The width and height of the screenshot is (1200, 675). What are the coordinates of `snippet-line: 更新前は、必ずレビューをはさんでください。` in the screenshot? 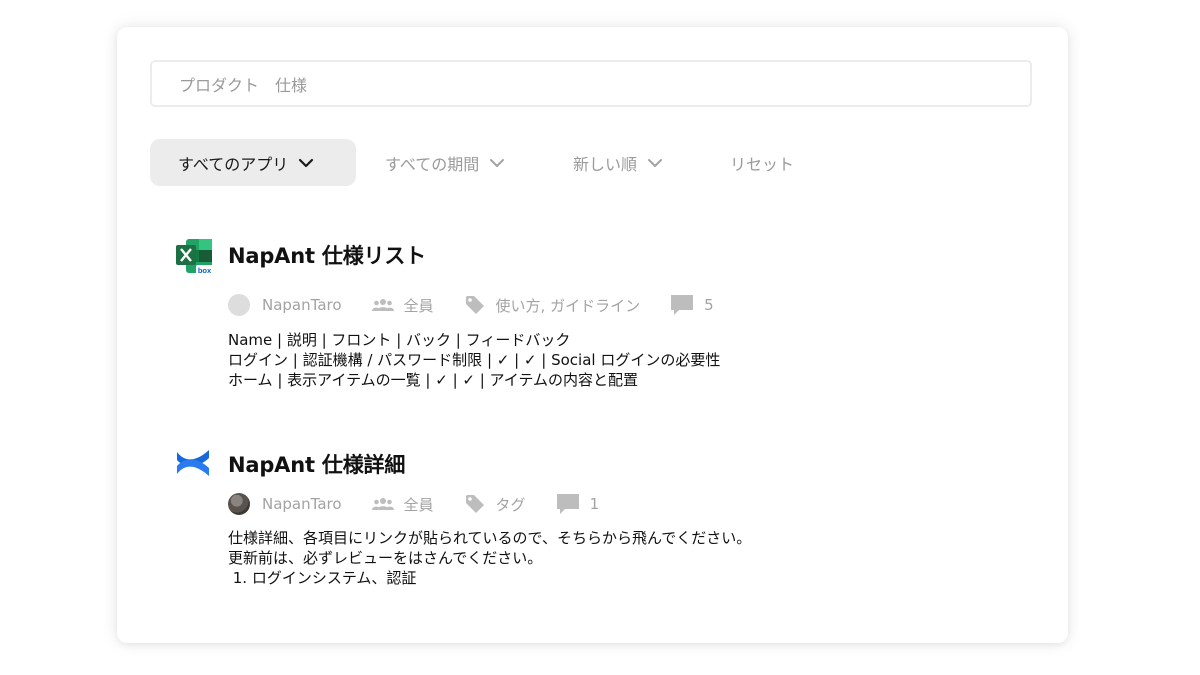 It's located at (385, 558).